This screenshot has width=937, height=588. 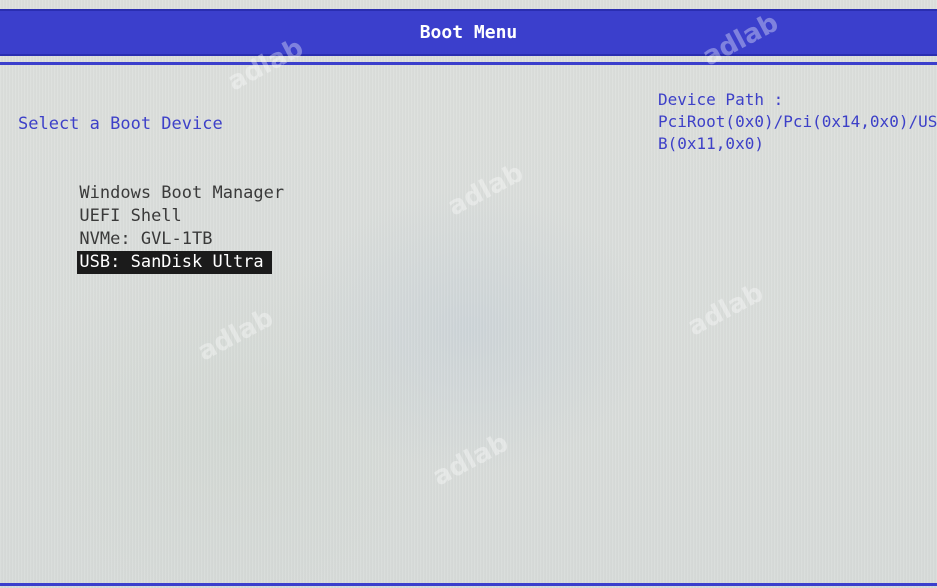 I want to click on boot-option-label: NVMe: GVL-1TB, so click(x=146, y=239).